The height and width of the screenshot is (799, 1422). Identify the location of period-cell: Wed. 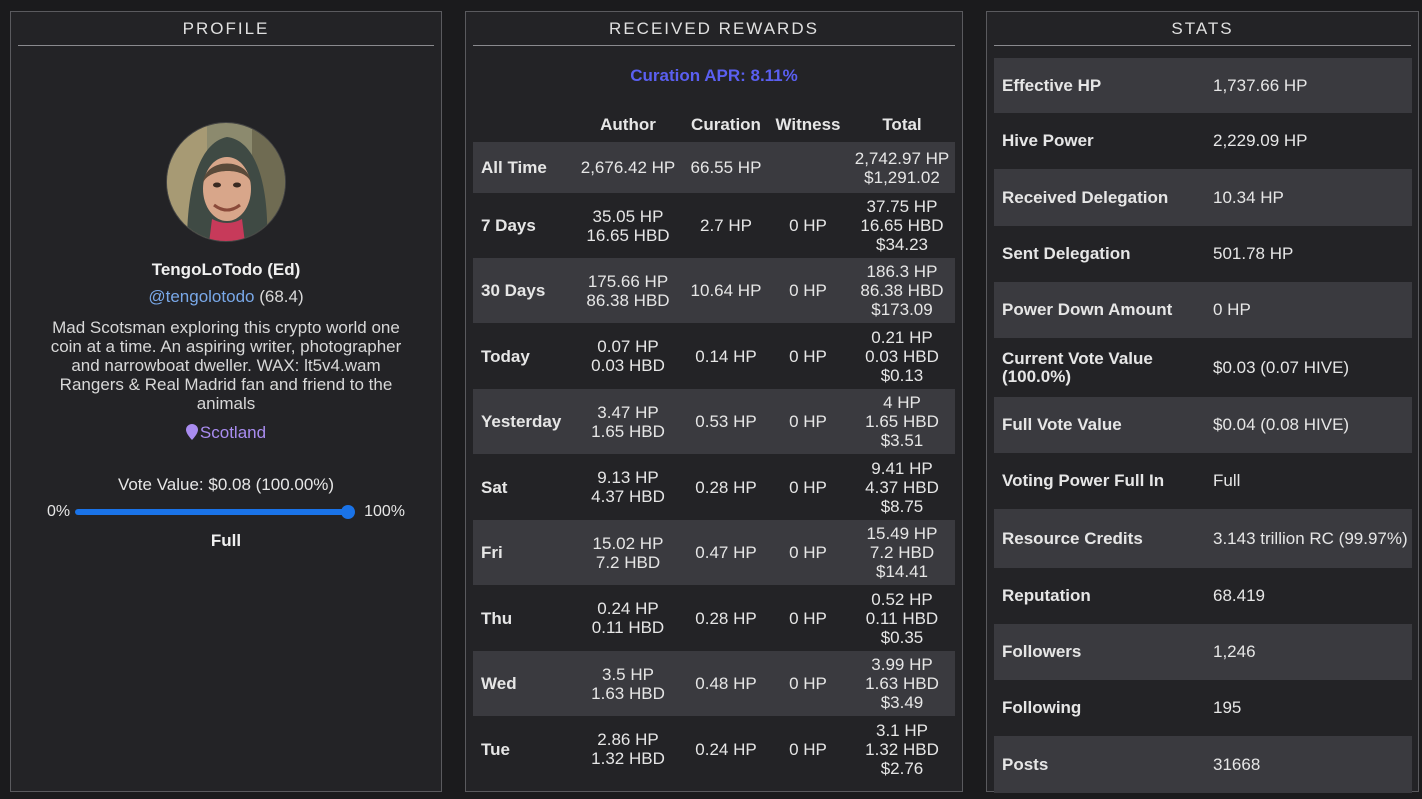
(499, 683).